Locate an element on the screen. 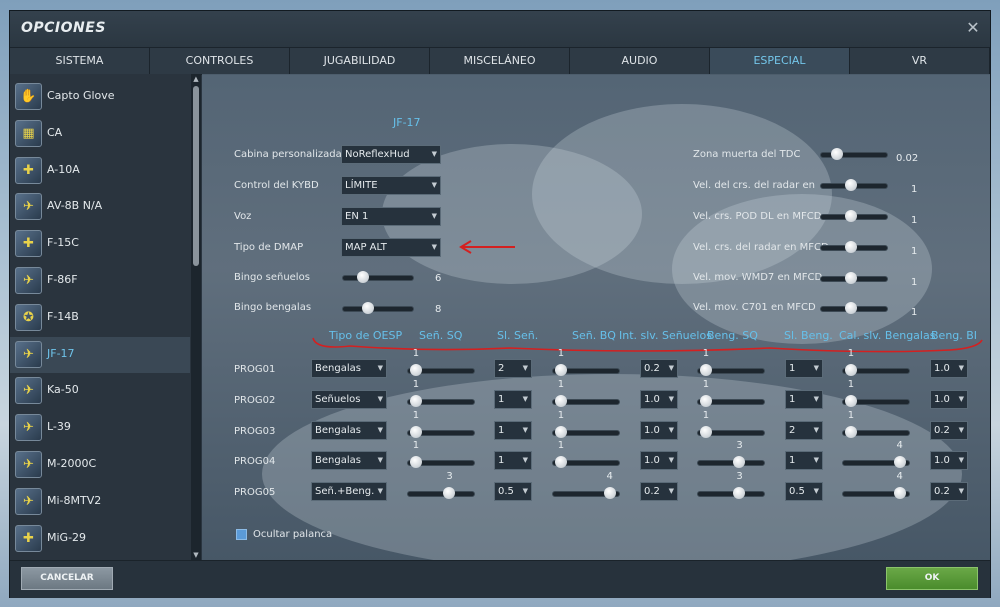 Image resolution: width=1000 pixels, height=607 pixels. dmap-dropdown: MAP ALT ▼ is located at coordinates (391, 247).